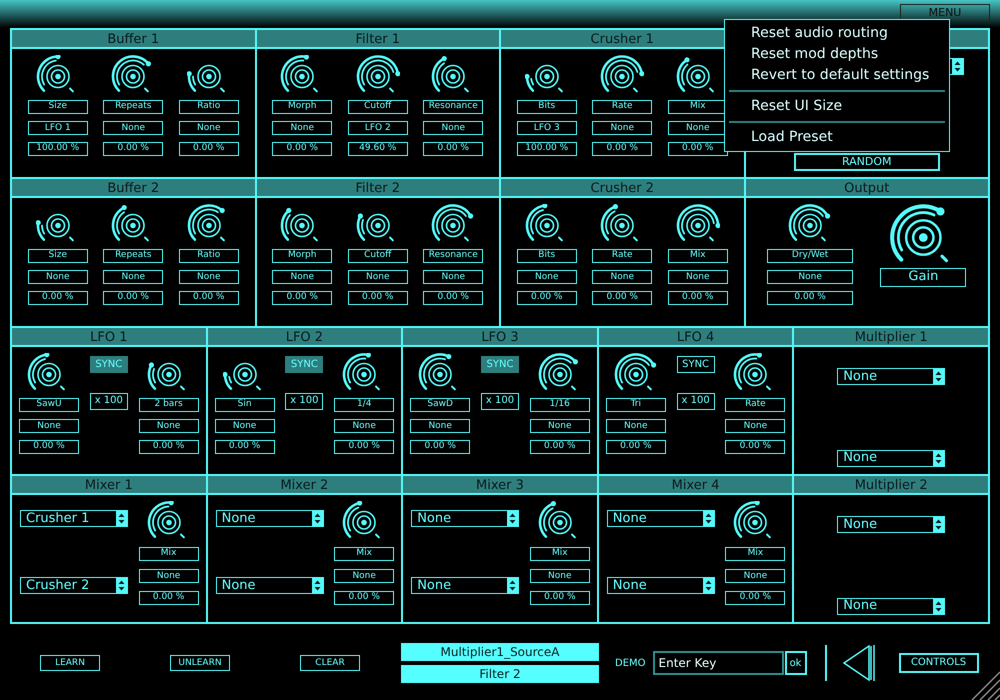 Image resolution: width=1000 pixels, height=700 pixels. Describe the element at coordinates (74, 518) in the screenshot. I see `dropdown: Crusher 1` at that location.